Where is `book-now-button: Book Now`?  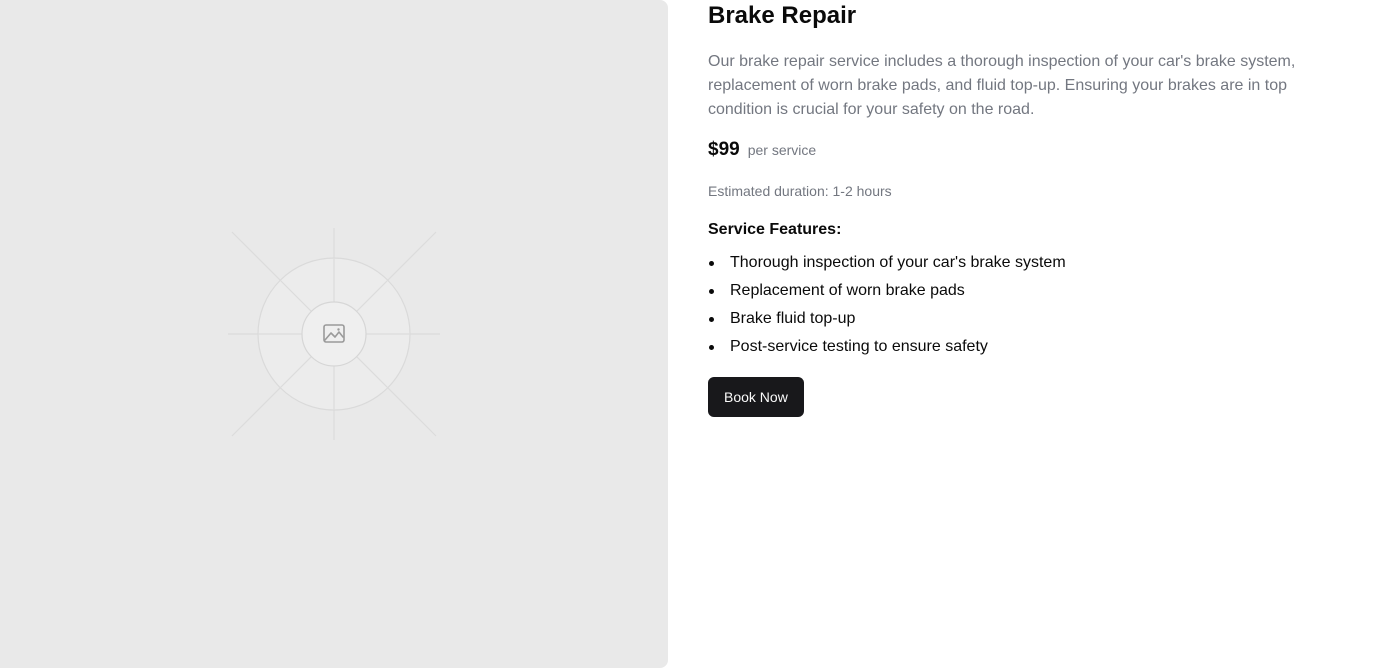 book-now-button: Book Now is located at coordinates (756, 397).